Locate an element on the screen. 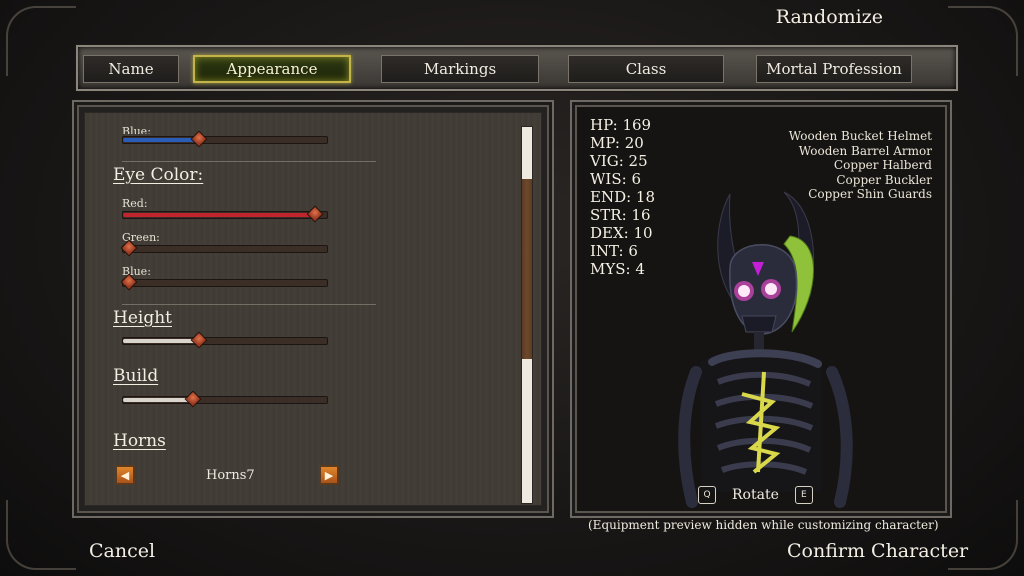 The width and height of the screenshot is (1024, 576). rotate-controls: Q Rotate E is located at coordinates (755, 495).